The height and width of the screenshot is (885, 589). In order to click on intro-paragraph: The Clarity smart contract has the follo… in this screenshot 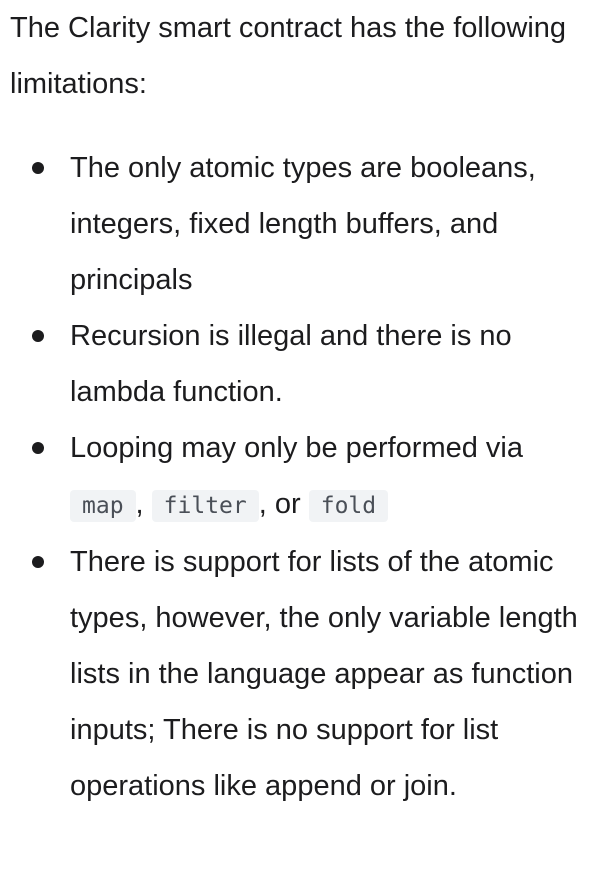, I will do `click(288, 56)`.